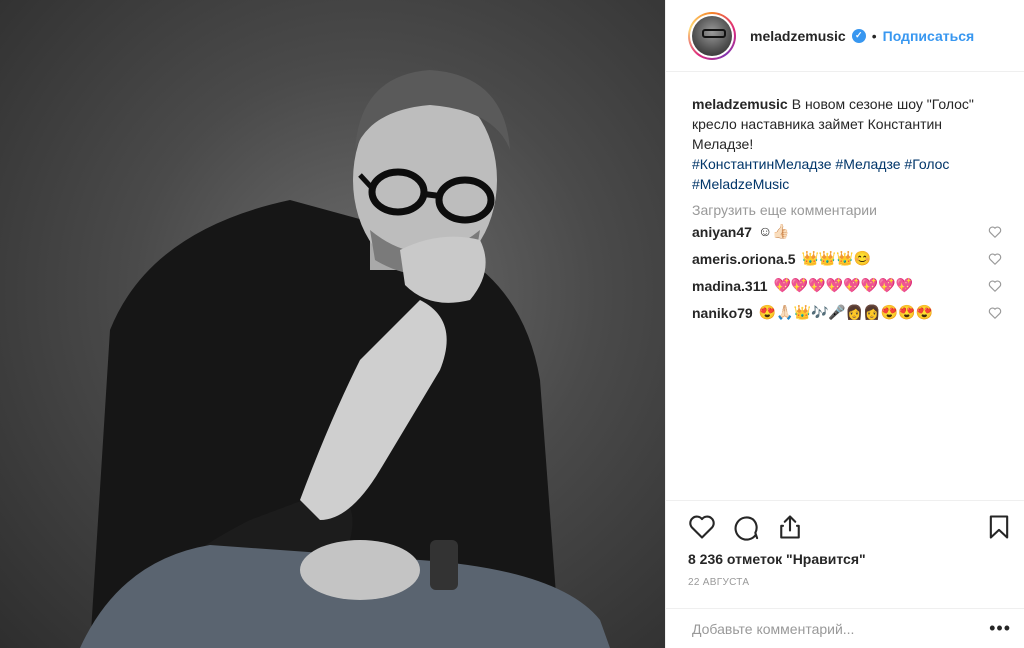  I want to click on avatar-story-ring, so click(712, 35).